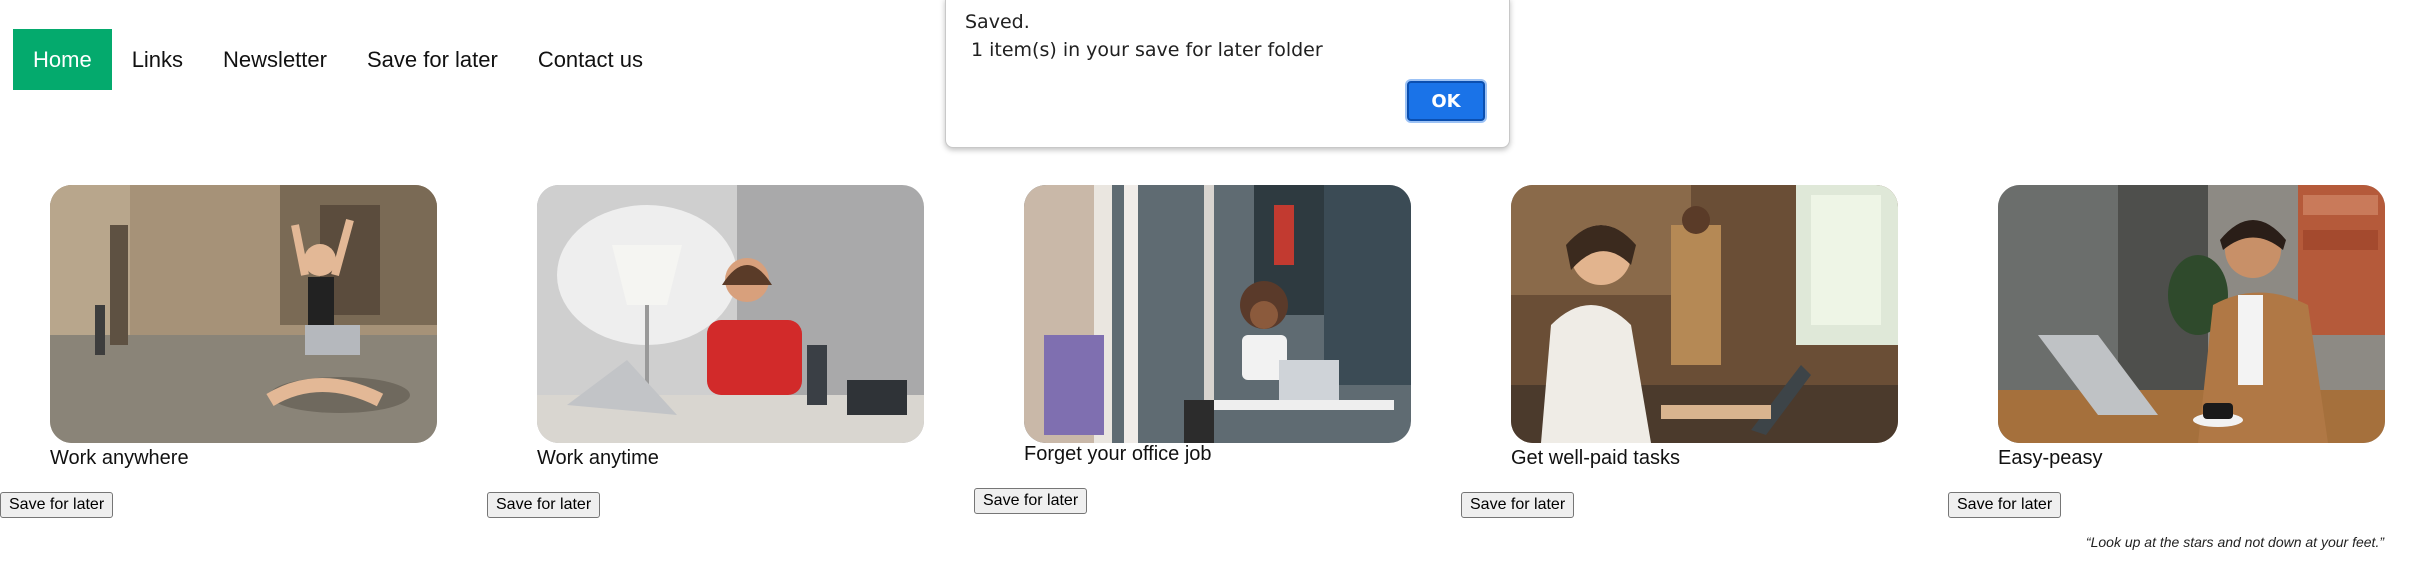 The height and width of the screenshot is (565, 2409). Describe the element at coordinates (997, 22) in the screenshot. I see `dialog-title: Saved.` at that location.